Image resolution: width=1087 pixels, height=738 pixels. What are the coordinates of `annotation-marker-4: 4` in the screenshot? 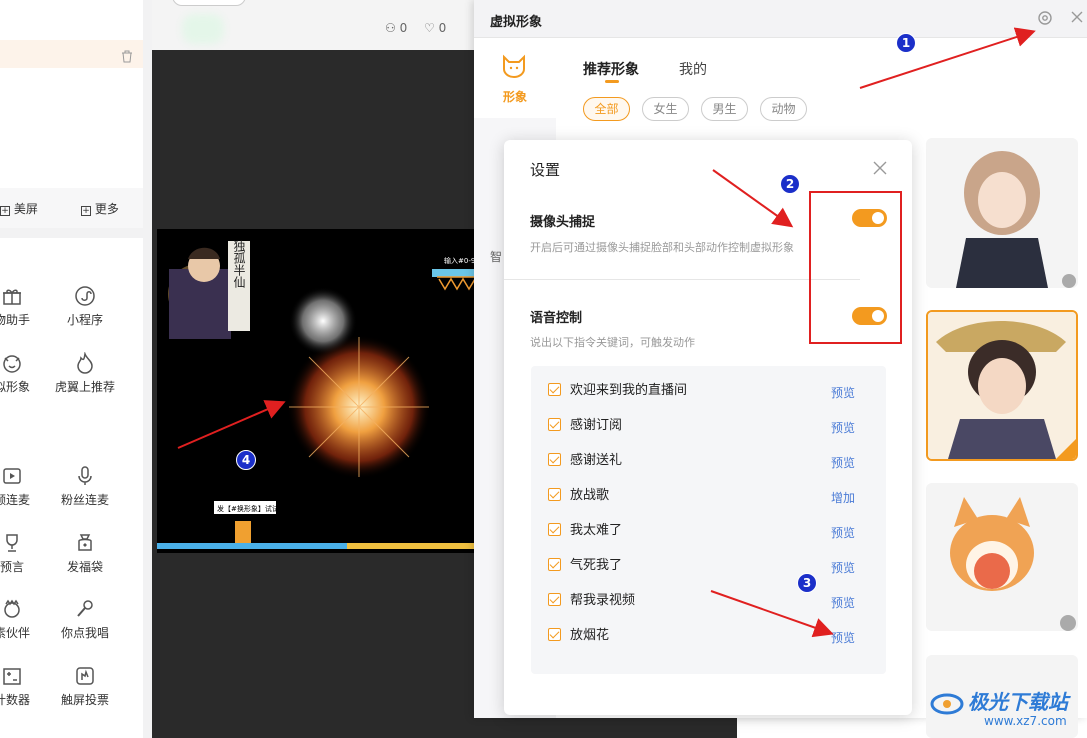 It's located at (246, 460).